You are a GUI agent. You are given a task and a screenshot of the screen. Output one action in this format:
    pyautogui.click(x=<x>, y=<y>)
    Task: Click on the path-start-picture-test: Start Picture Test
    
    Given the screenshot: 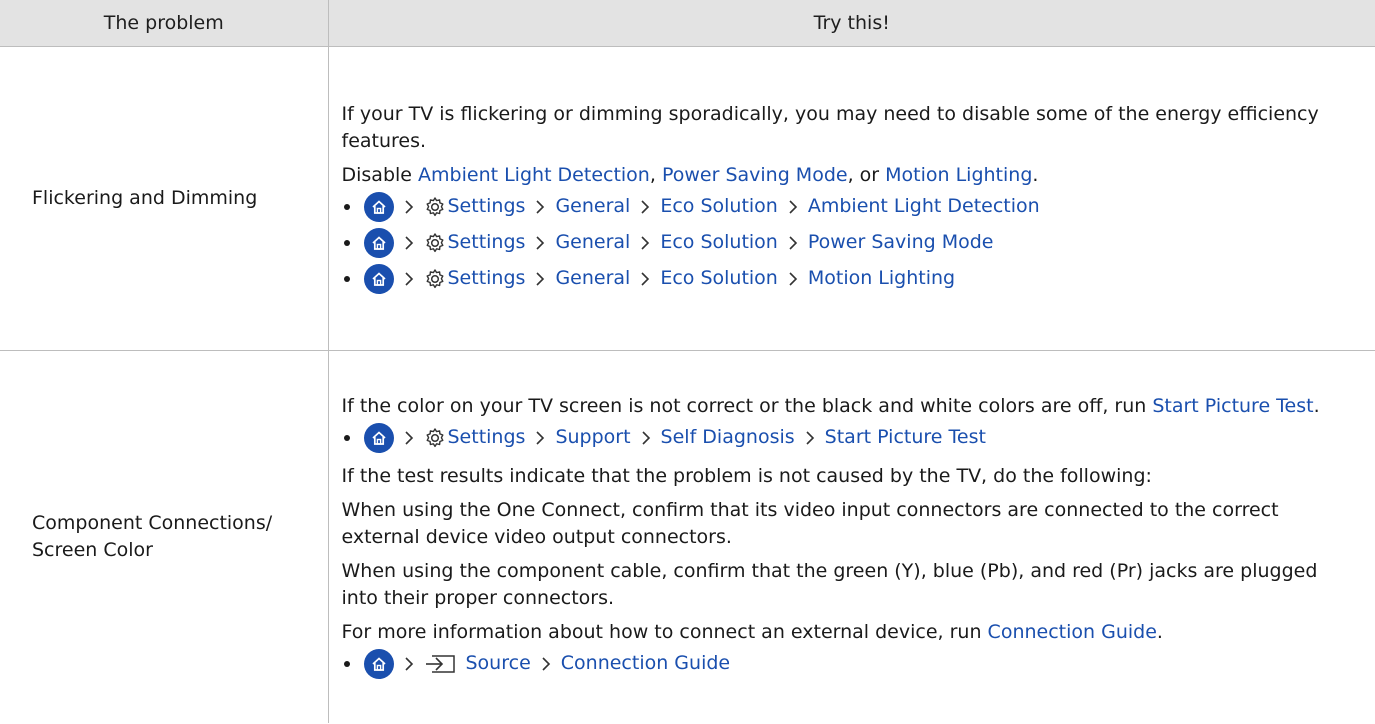 What is the action you would take?
    pyautogui.click(x=905, y=437)
    